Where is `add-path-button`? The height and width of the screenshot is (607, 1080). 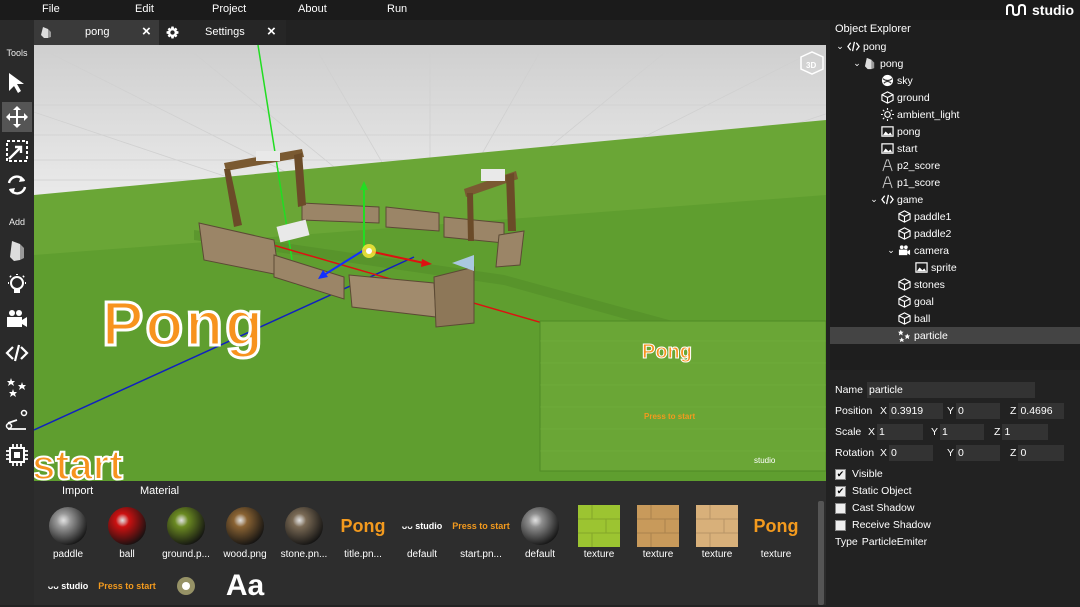
add-path-button is located at coordinates (17, 421).